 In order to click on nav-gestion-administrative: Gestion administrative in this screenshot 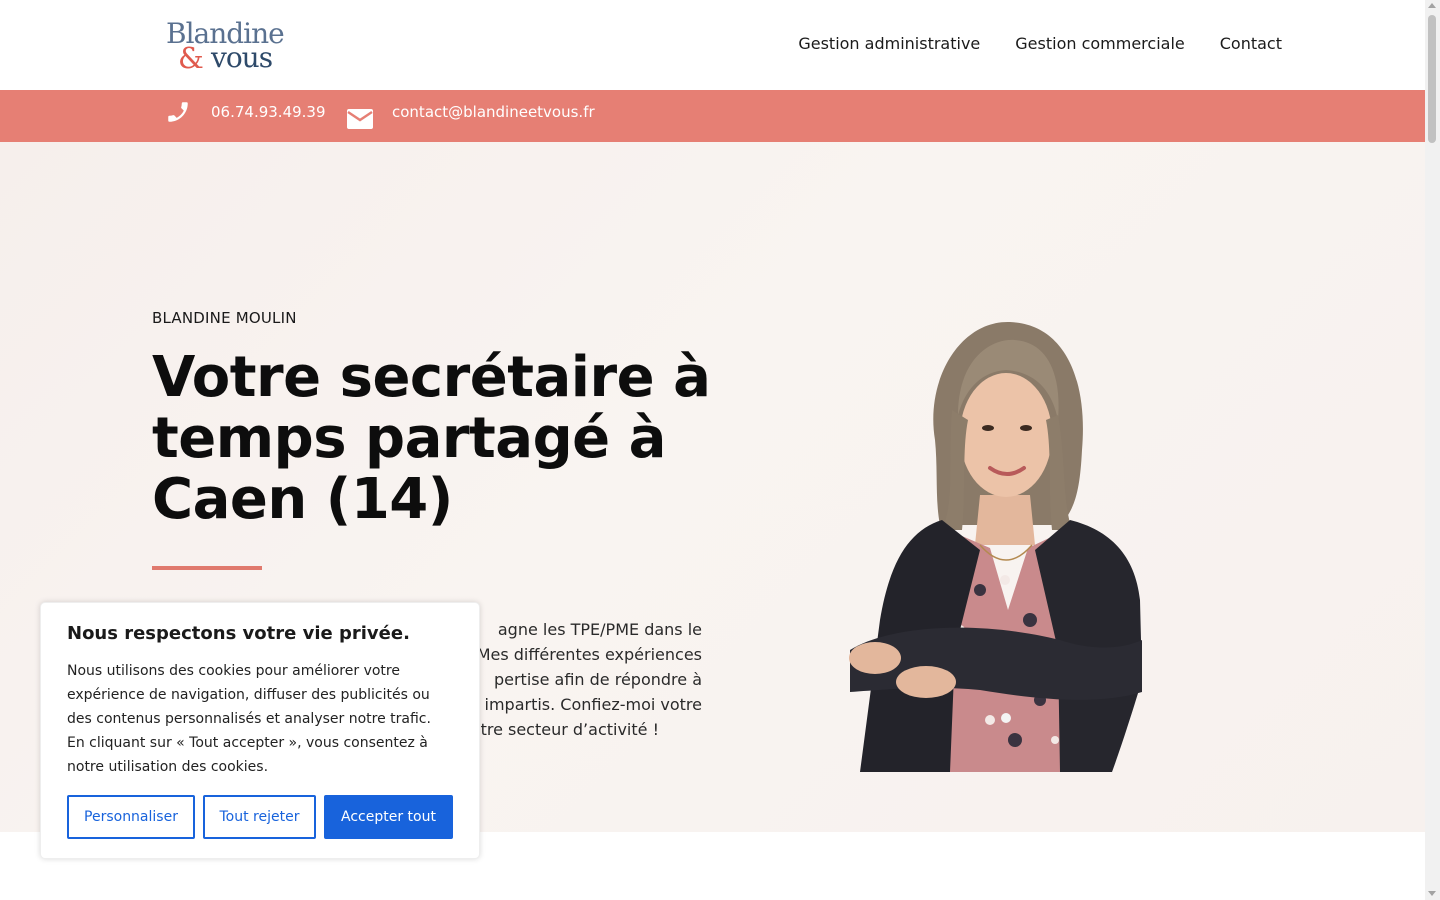, I will do `click(889, 44)`.